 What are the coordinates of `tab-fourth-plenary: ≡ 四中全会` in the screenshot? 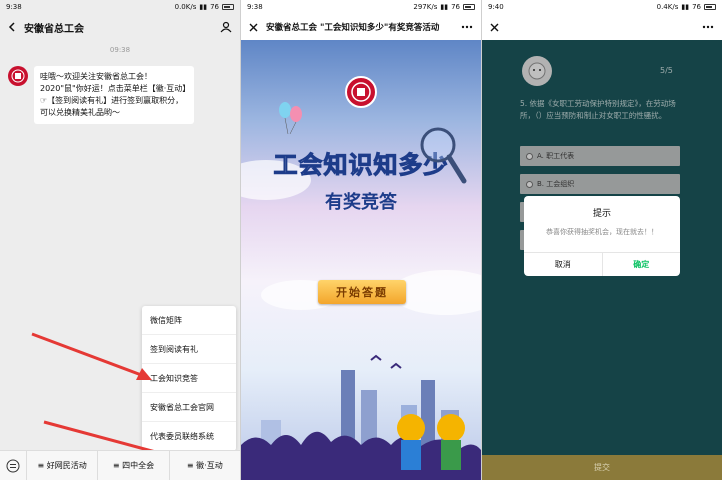 It's located at (132, 465).